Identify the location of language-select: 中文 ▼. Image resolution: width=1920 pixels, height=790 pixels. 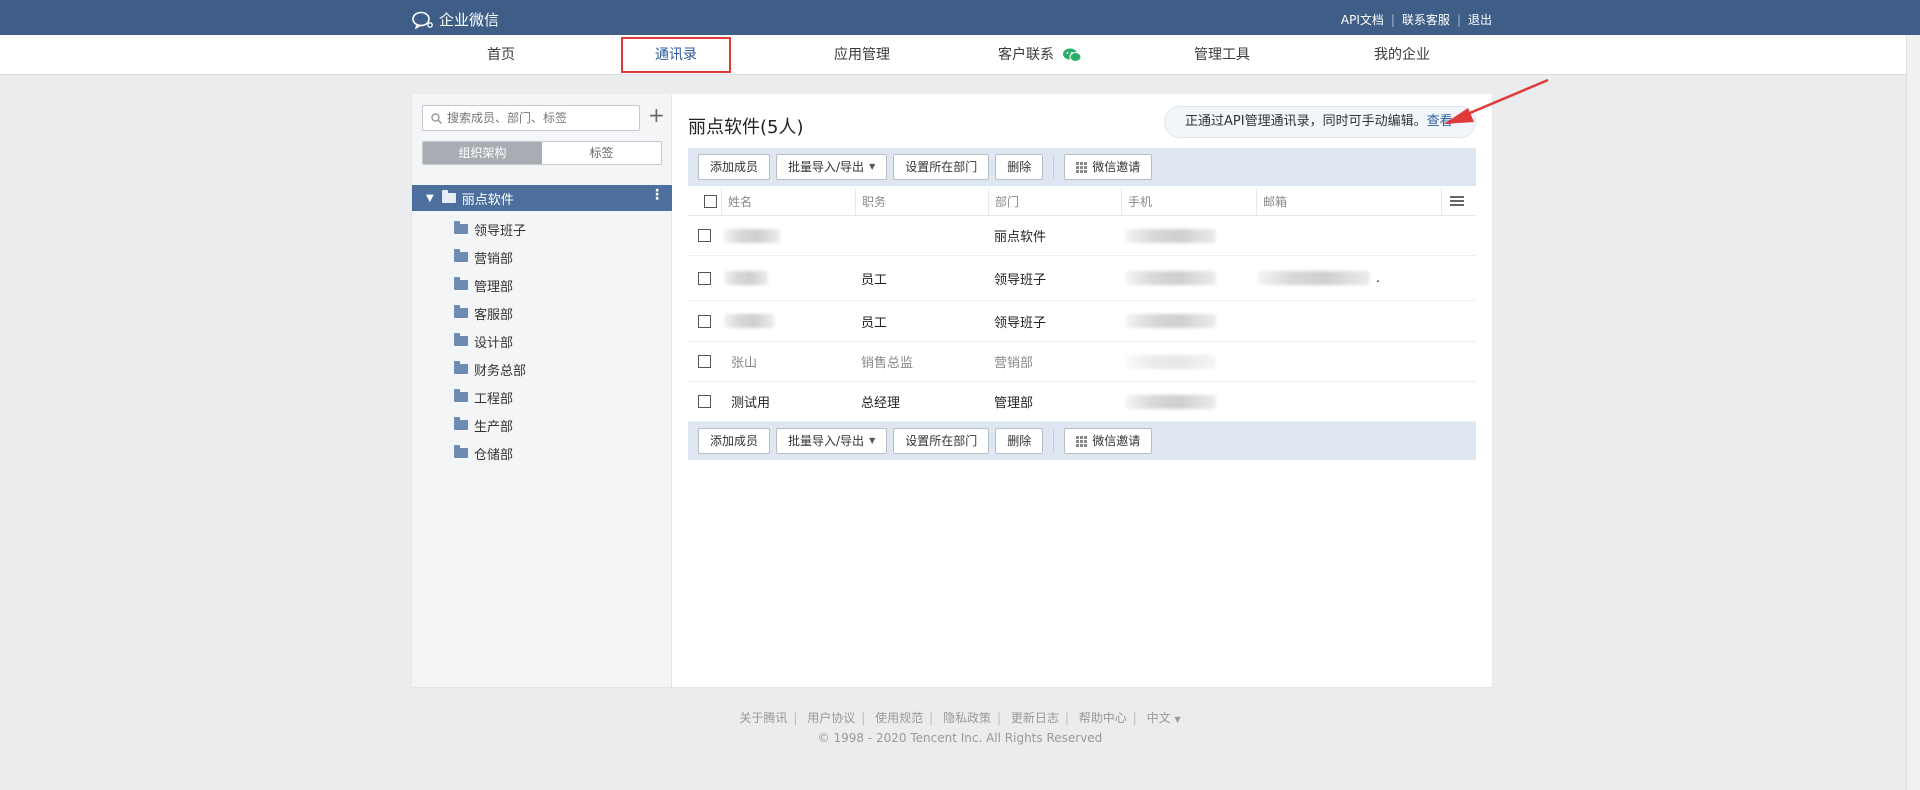
(1164, 718).